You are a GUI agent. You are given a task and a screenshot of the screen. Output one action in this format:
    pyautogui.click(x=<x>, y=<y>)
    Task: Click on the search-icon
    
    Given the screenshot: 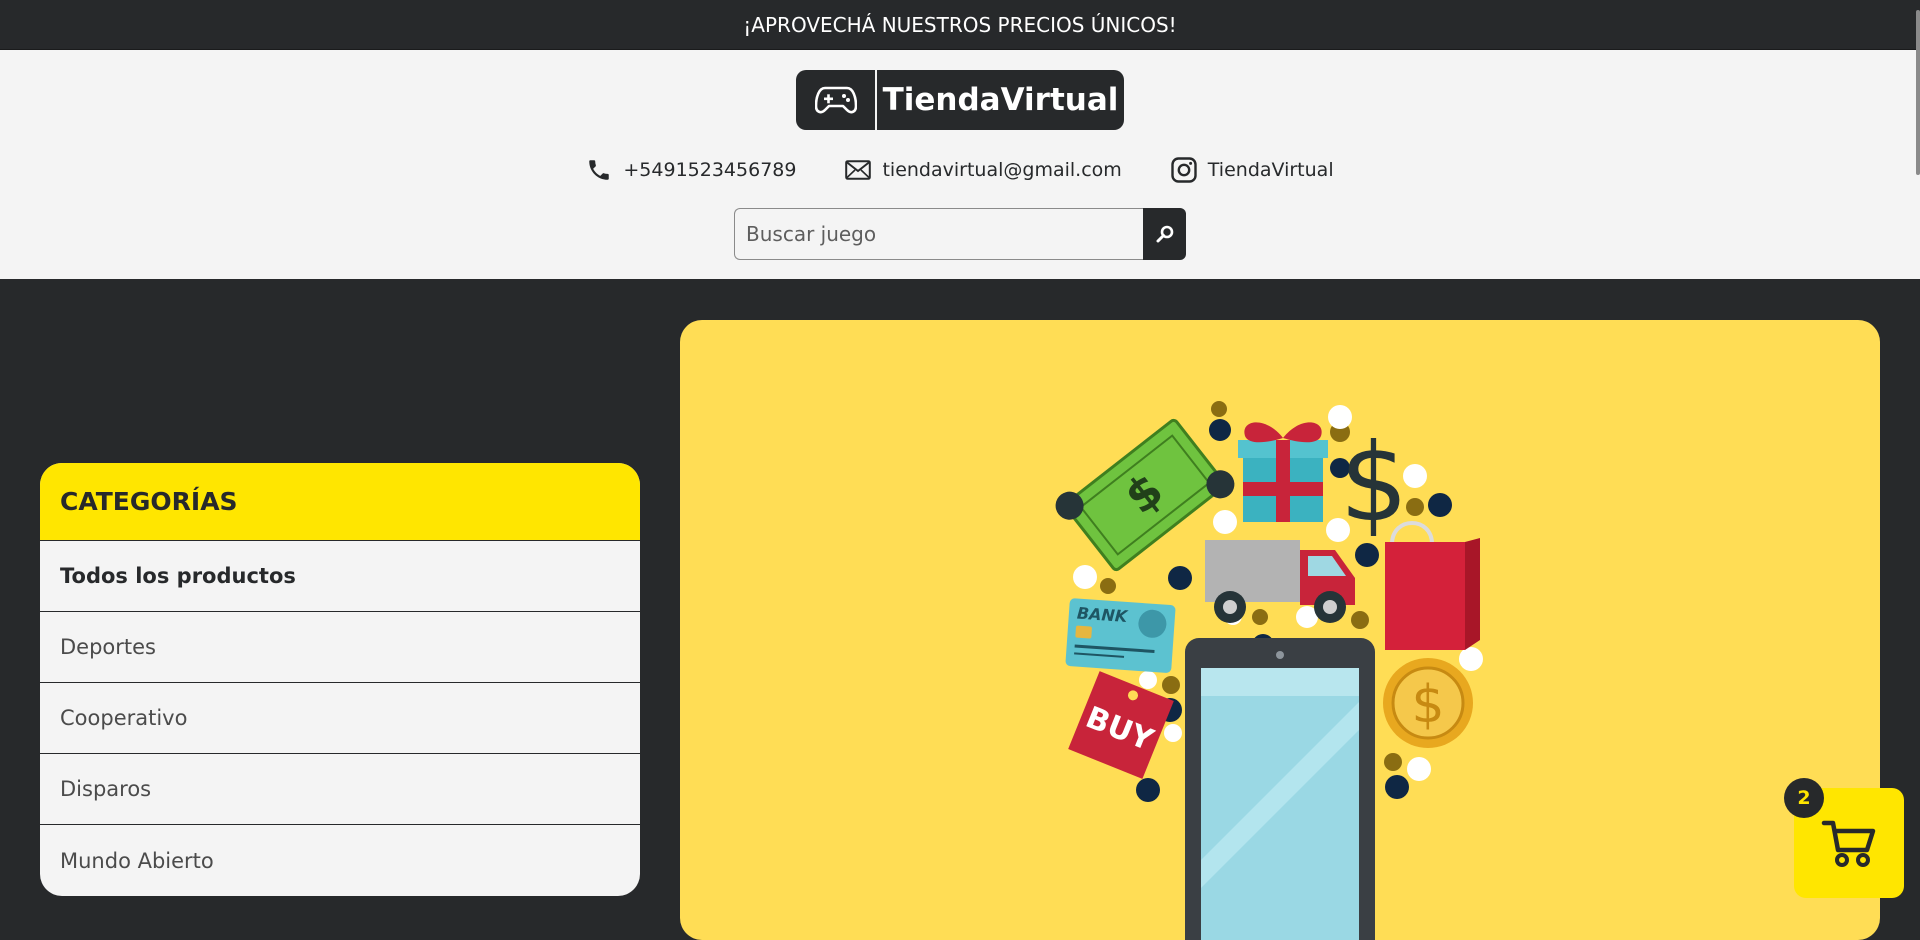 What is the action you would take?
    pyautogui.click(x=1164, y=234)
    